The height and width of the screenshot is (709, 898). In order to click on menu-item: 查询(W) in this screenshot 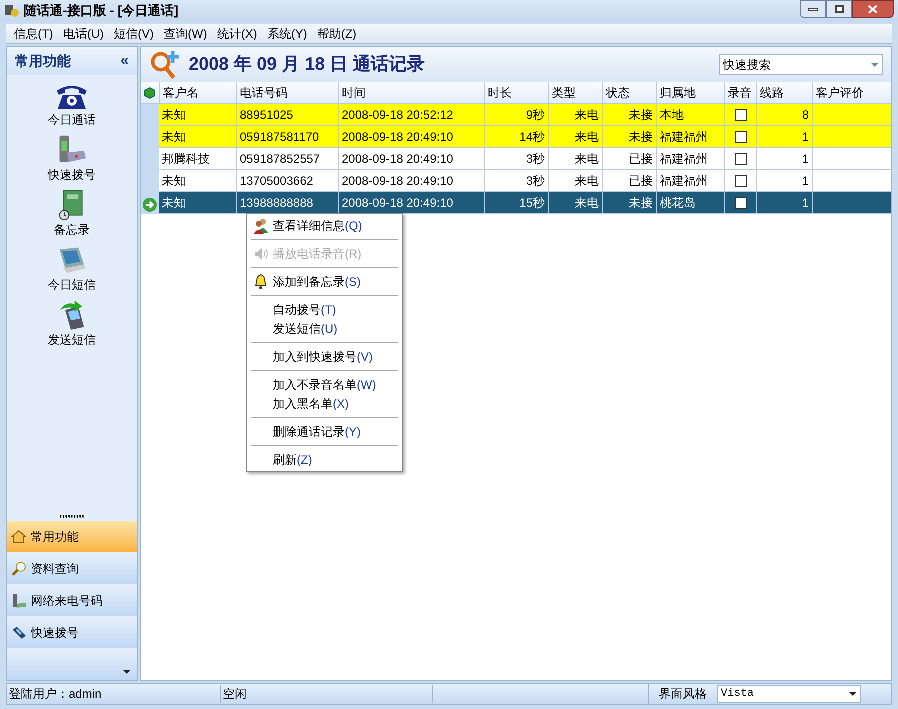, I will do `click(186, 33)`.